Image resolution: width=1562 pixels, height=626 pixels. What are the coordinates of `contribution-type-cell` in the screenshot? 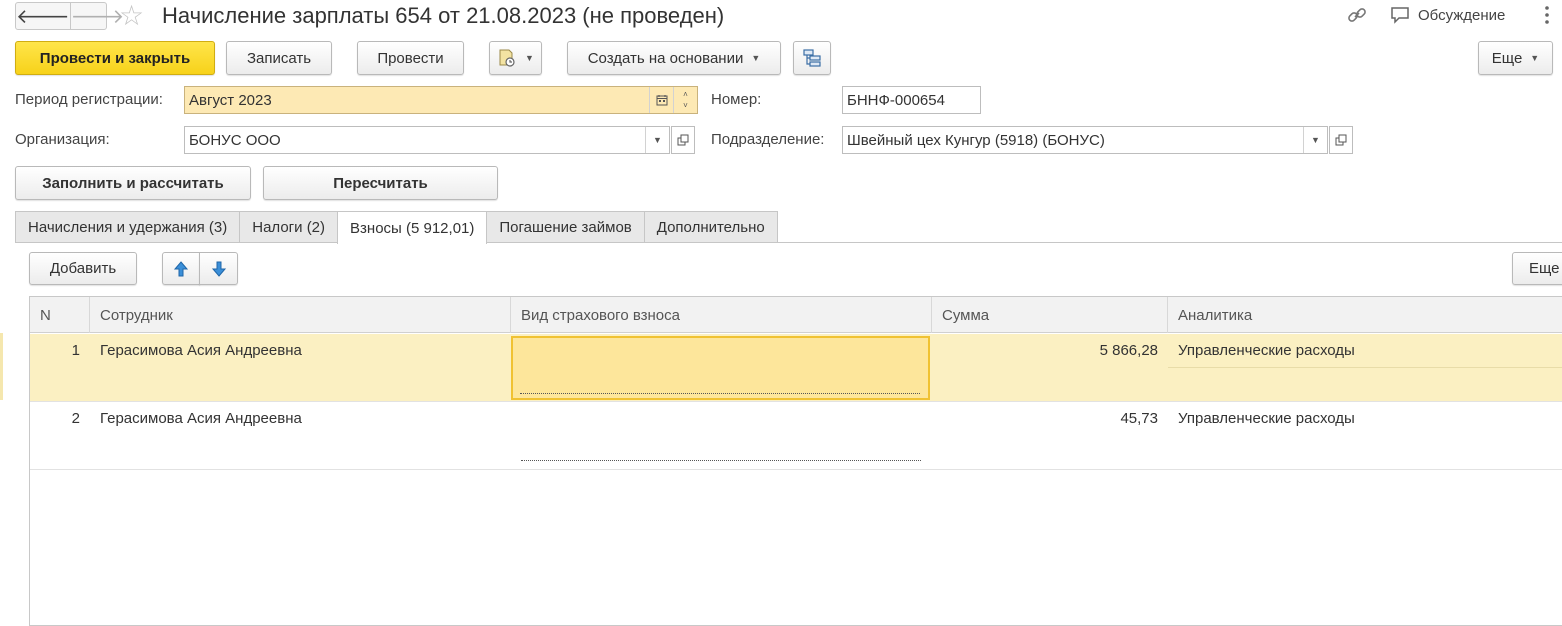 It's located at (721, 436).